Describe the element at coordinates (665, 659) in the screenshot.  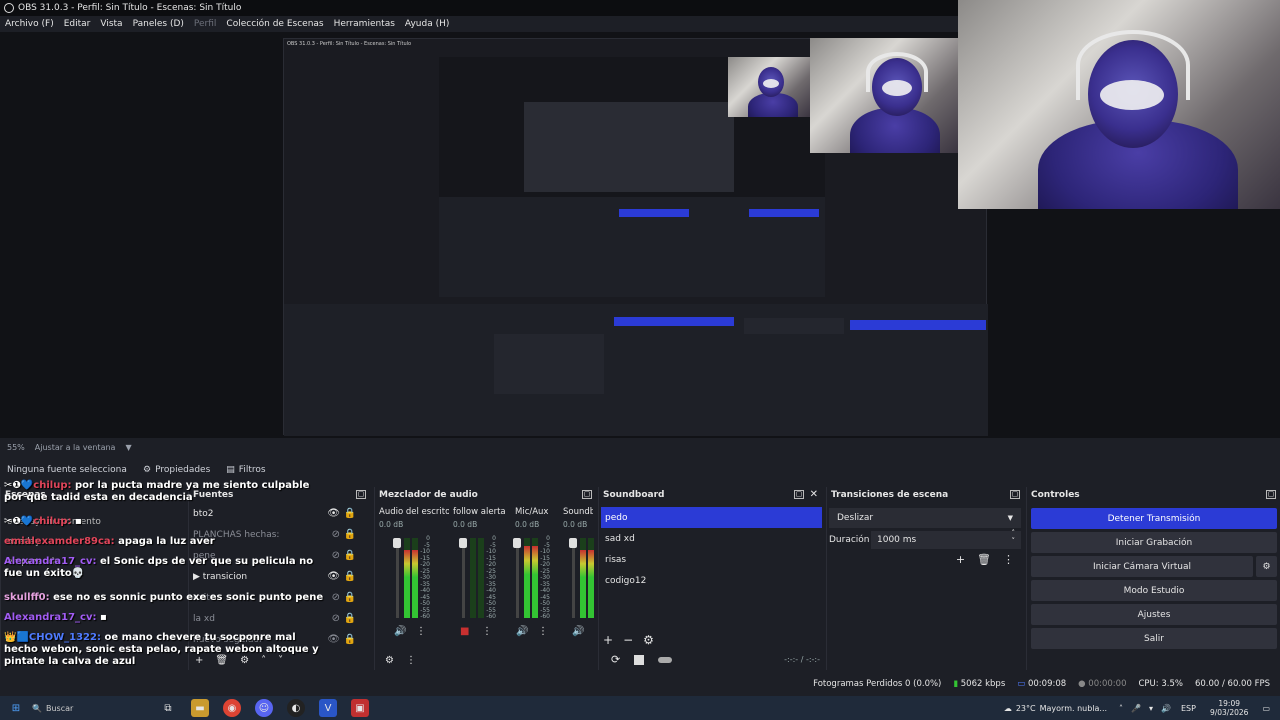
I see `seek-slider` at that location.